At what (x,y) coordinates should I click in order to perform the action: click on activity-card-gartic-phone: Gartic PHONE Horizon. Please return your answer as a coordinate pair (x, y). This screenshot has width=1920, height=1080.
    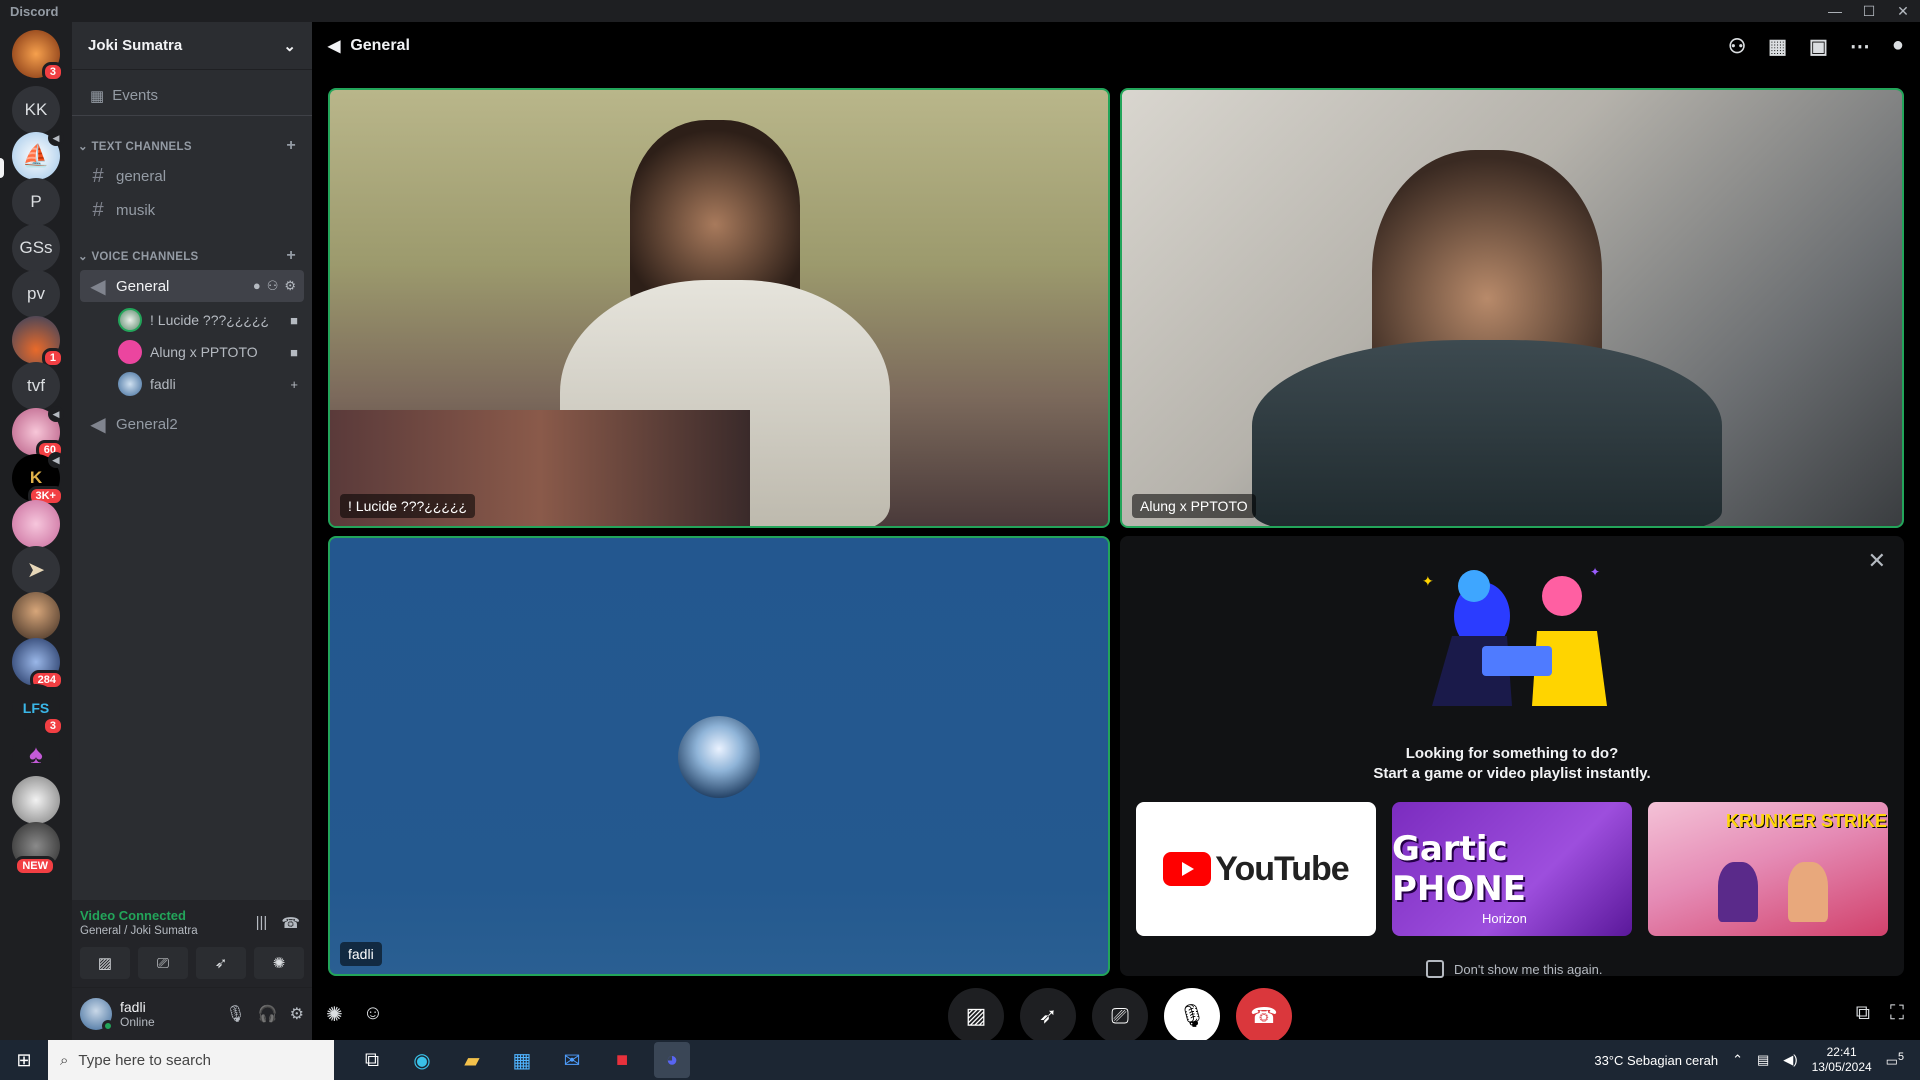
    Looking at the image, I should click on (1512, 869).